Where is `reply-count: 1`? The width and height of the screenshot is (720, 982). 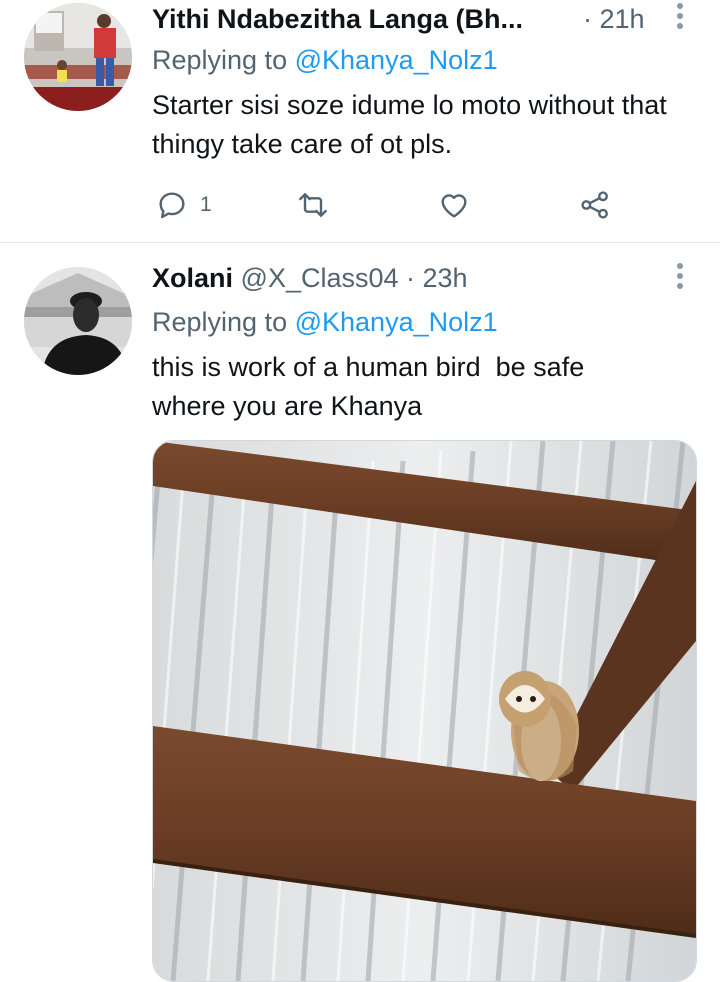
reply-count: 1 is located at coordinates (206, 204).